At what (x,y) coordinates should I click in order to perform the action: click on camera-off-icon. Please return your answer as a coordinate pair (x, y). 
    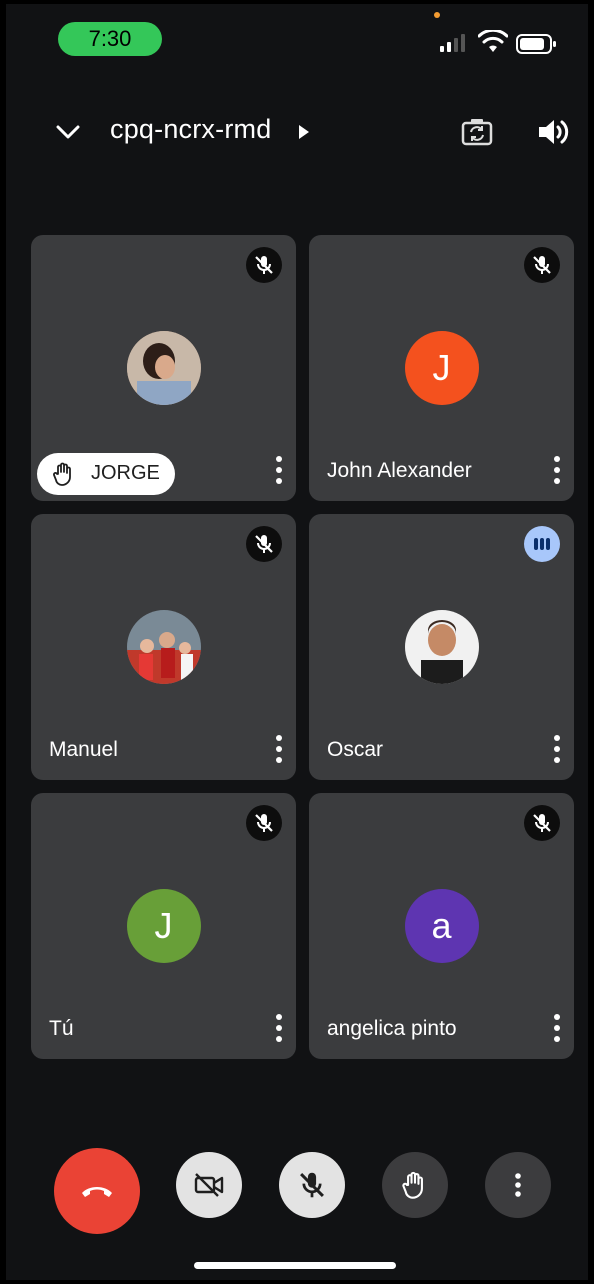
    Looking at the image, I should click on (209, 1185).